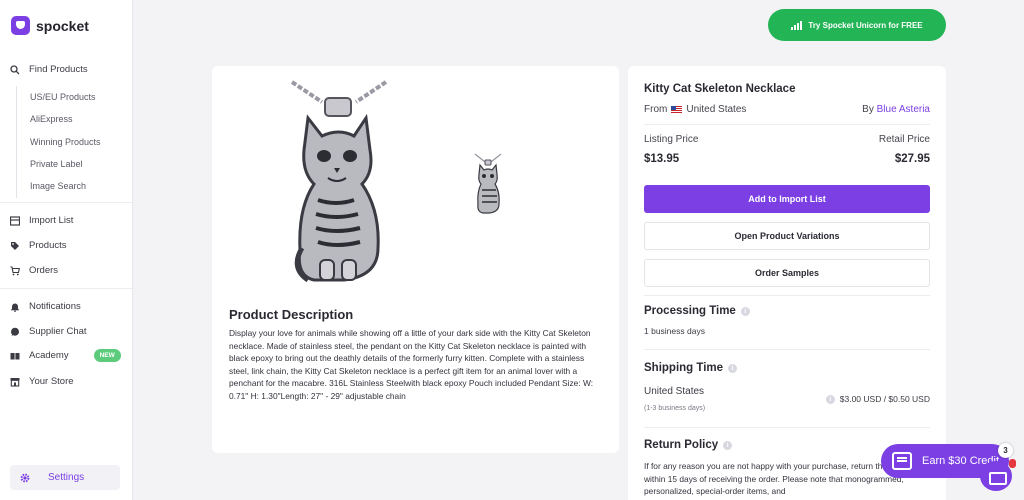 Image resolution: width=1024 pixels, height=500 pixels. Describe the element at coordinates (684, 368) in the screenshot. I see `shipping-time-label: Shipping Time` at that location.